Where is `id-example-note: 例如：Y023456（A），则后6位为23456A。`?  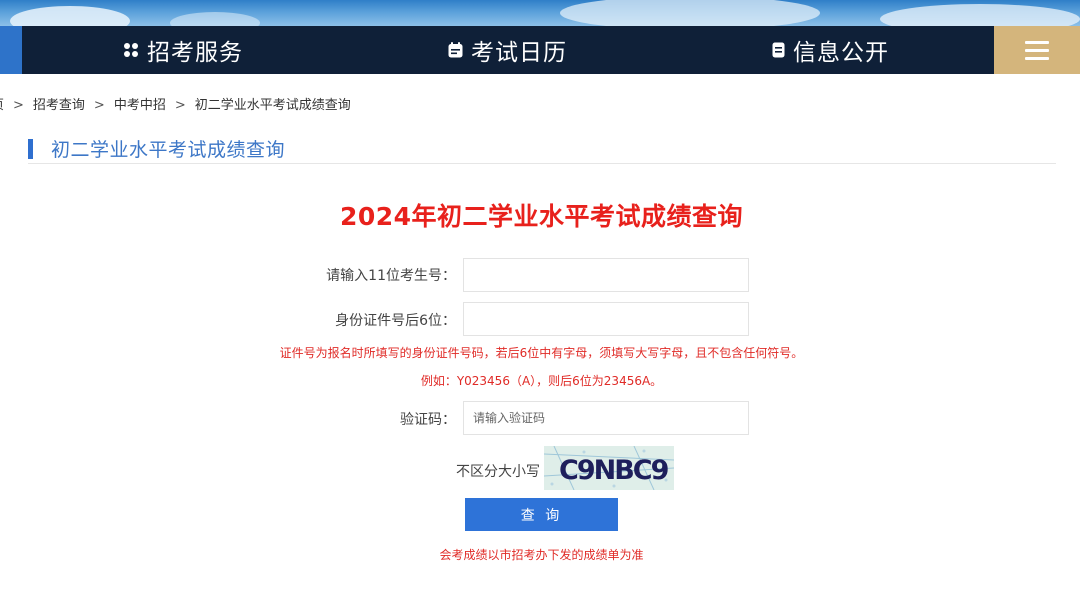
id-example-note: 例如：Y023456（A），则后6位为23456A。 is located at coordinates (541, 381).